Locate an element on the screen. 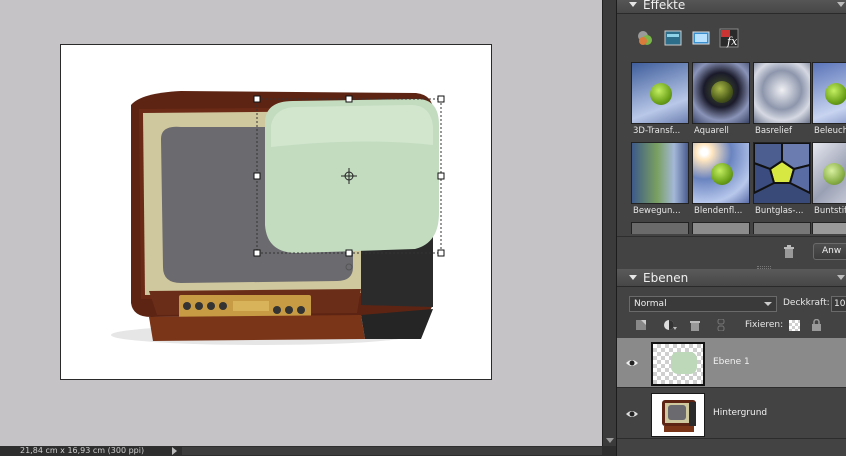 This screenshot has height=456, width=846. layer-name: Hintergrund is located at coordinates (740, 413).